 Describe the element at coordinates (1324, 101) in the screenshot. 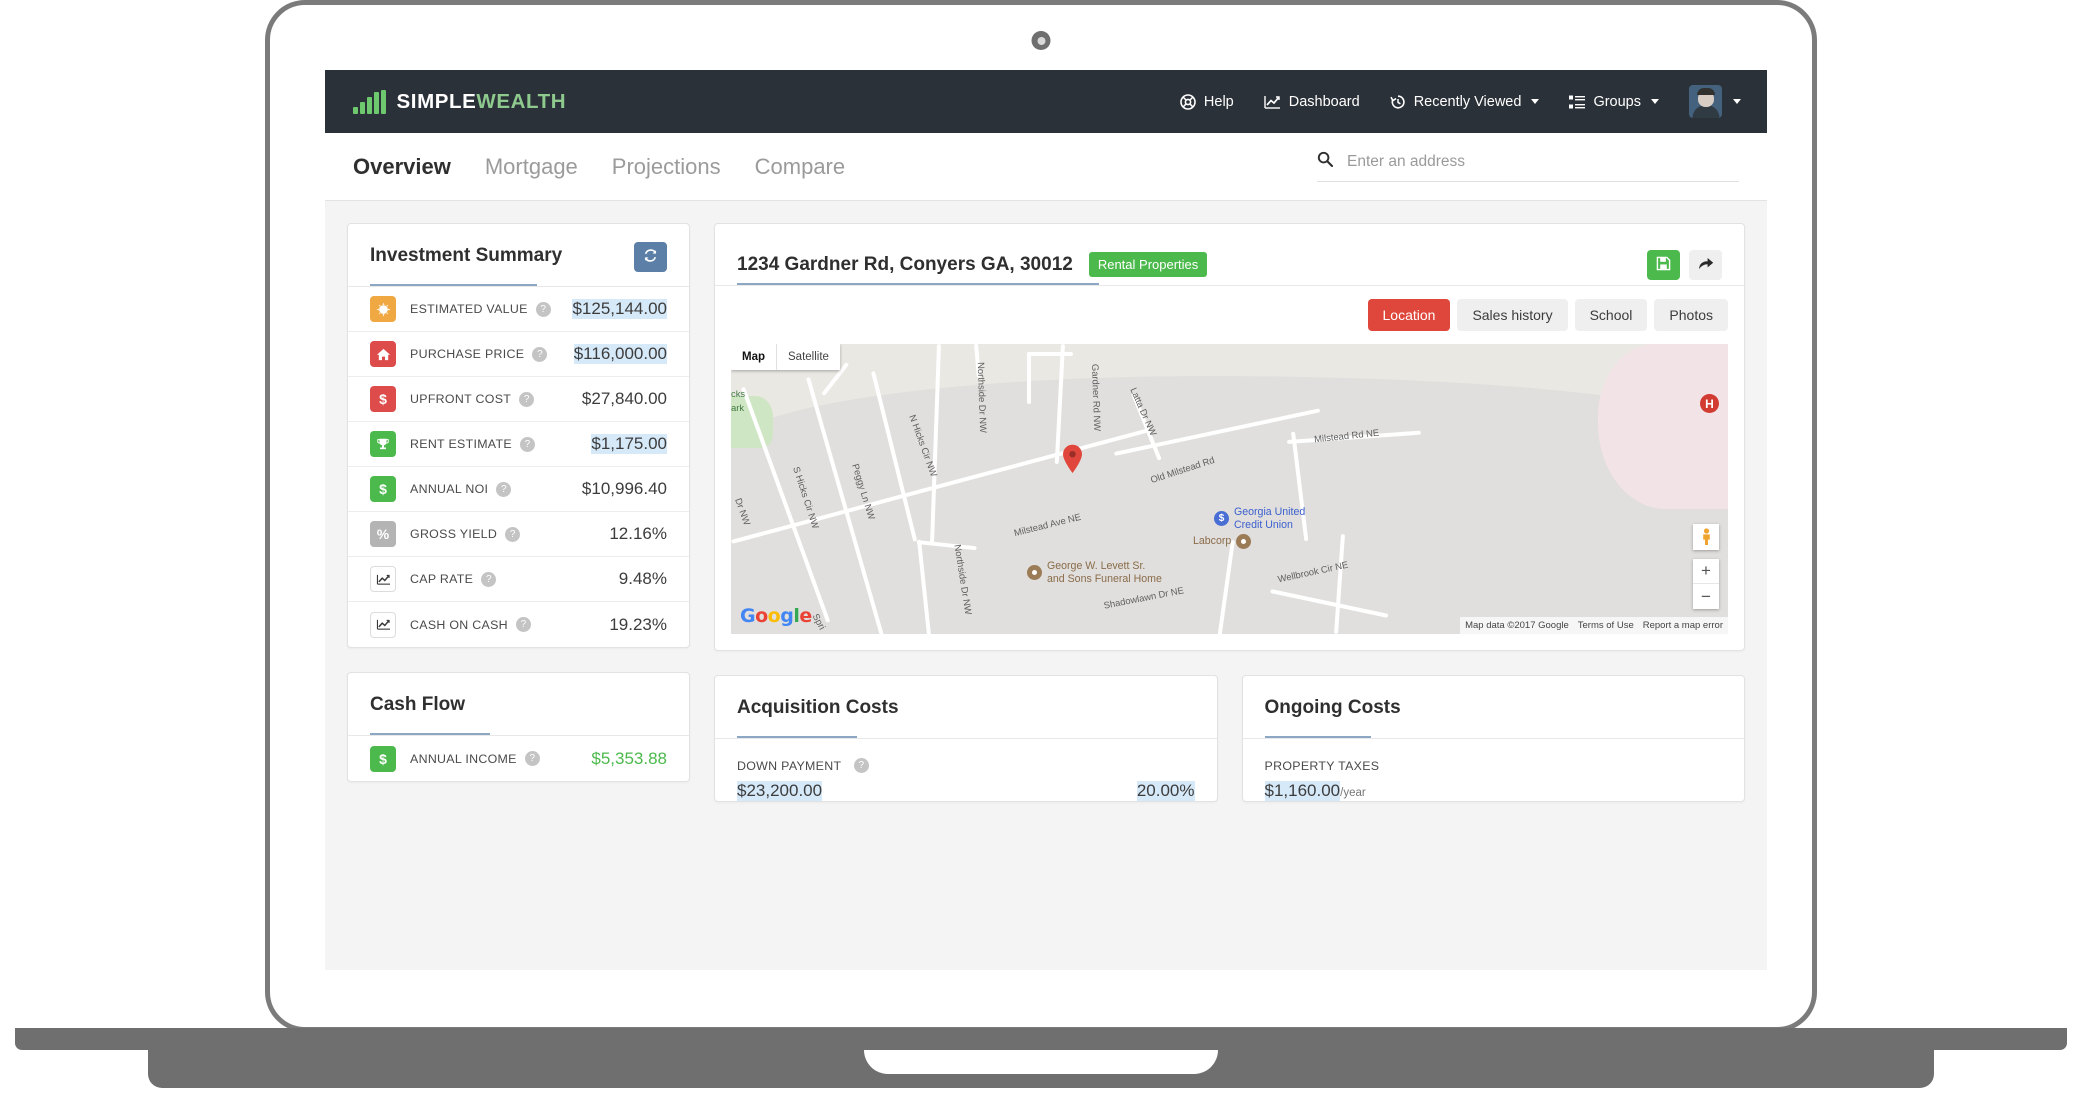

I see `nav-item-dashboard-label: Dashboard` at that location.